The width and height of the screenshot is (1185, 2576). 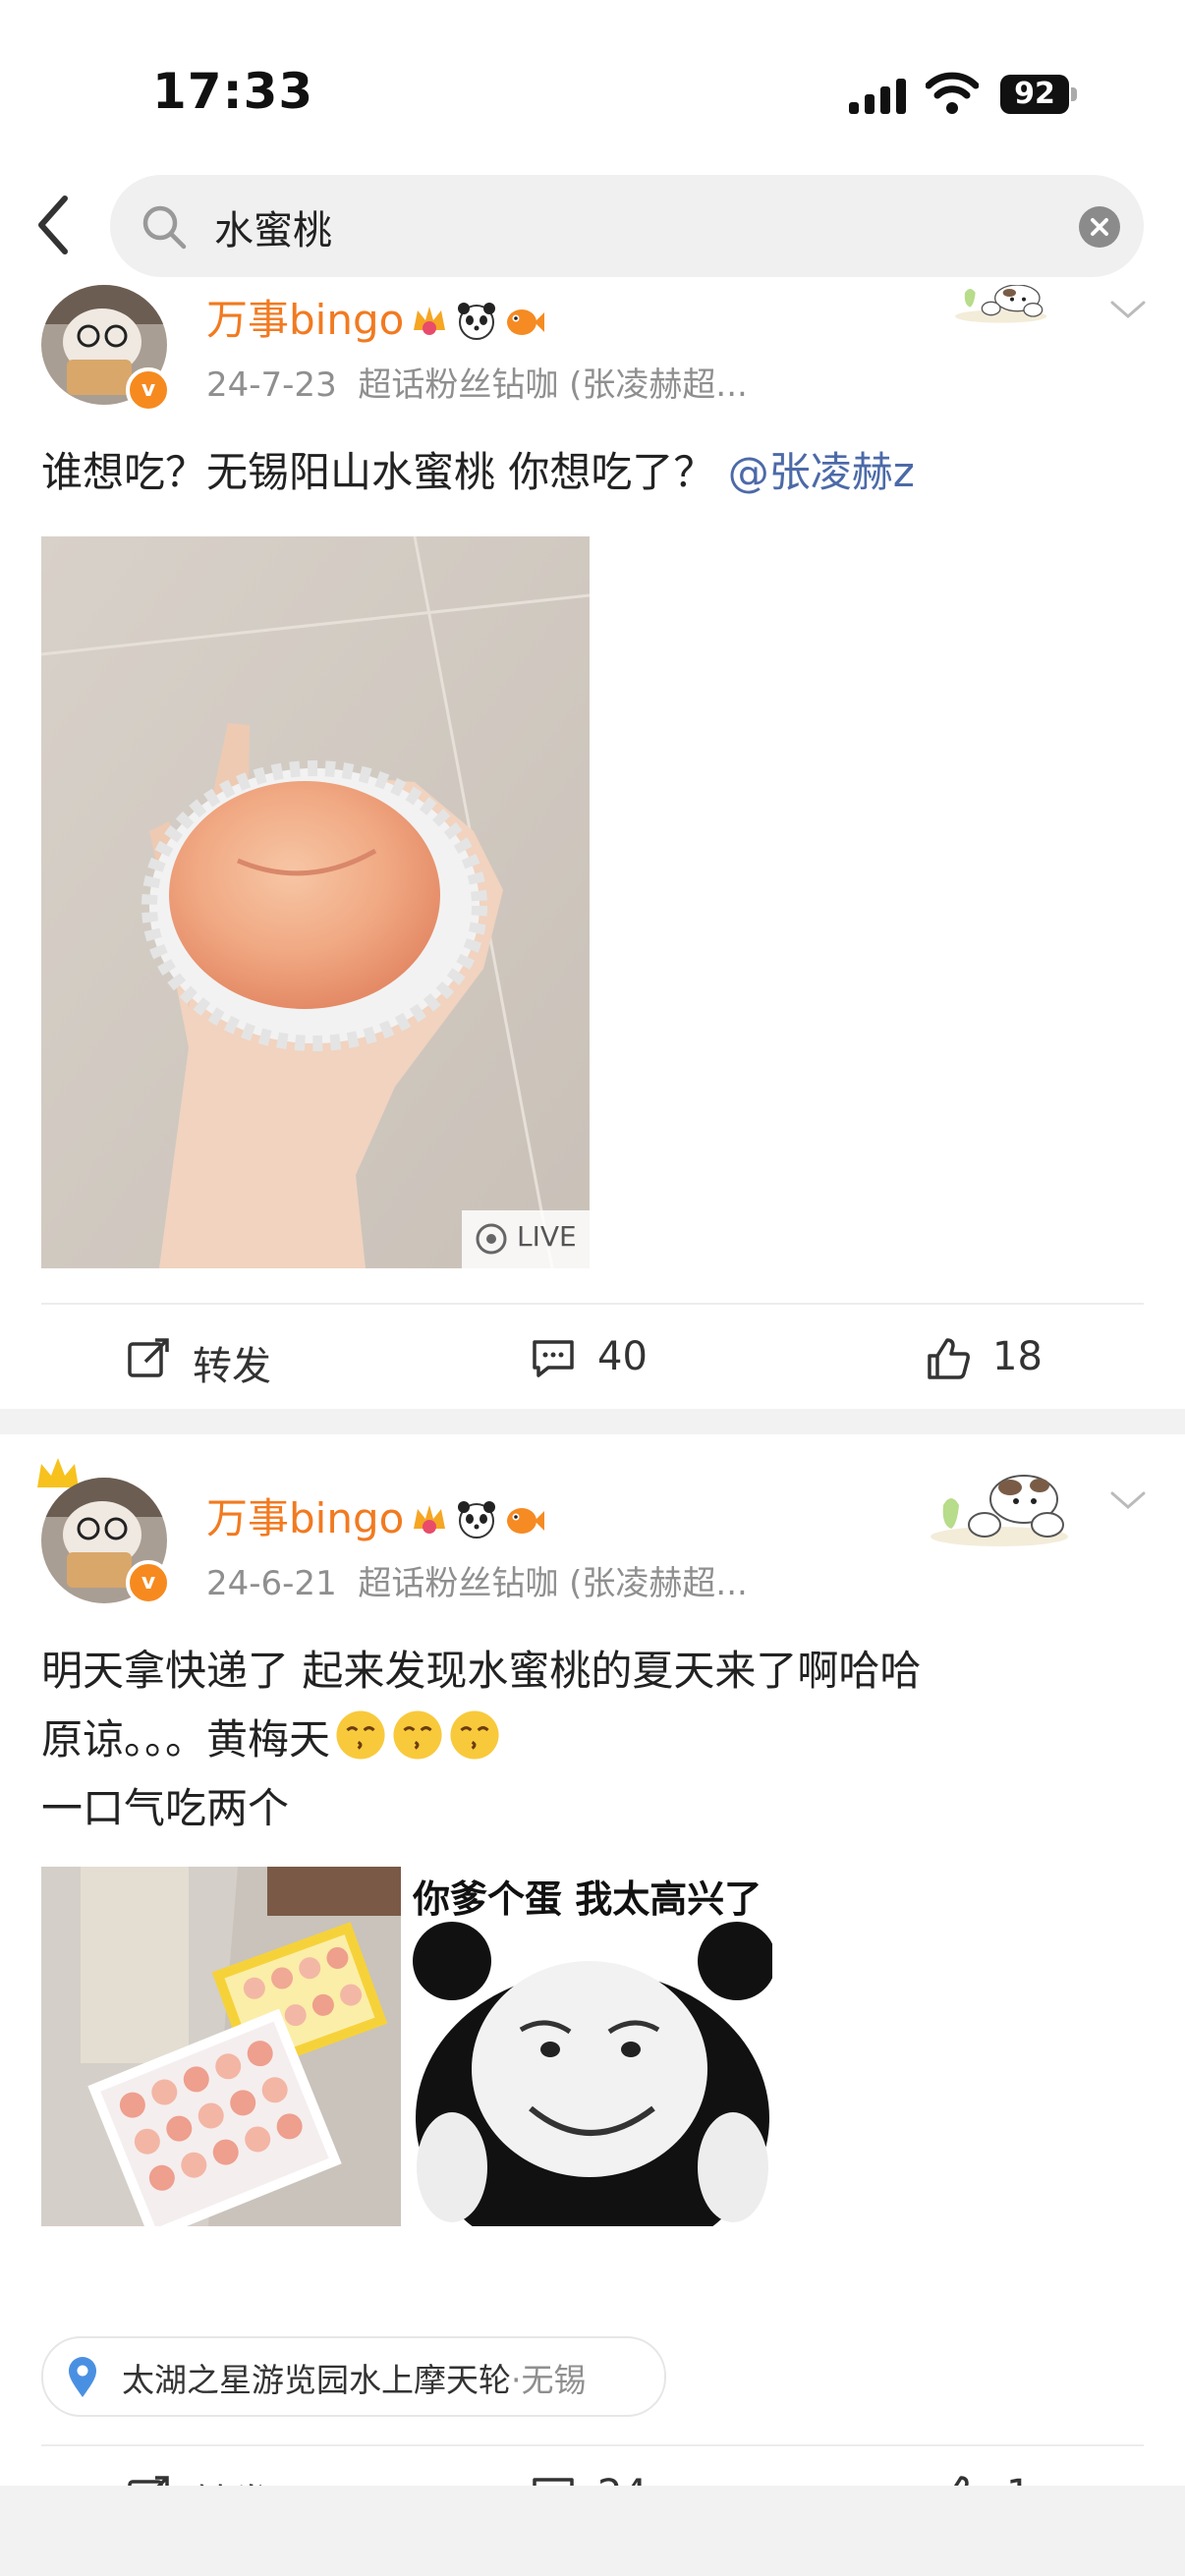 I want to click on status-bar: 17:33 92, so click(x=592, y=83).